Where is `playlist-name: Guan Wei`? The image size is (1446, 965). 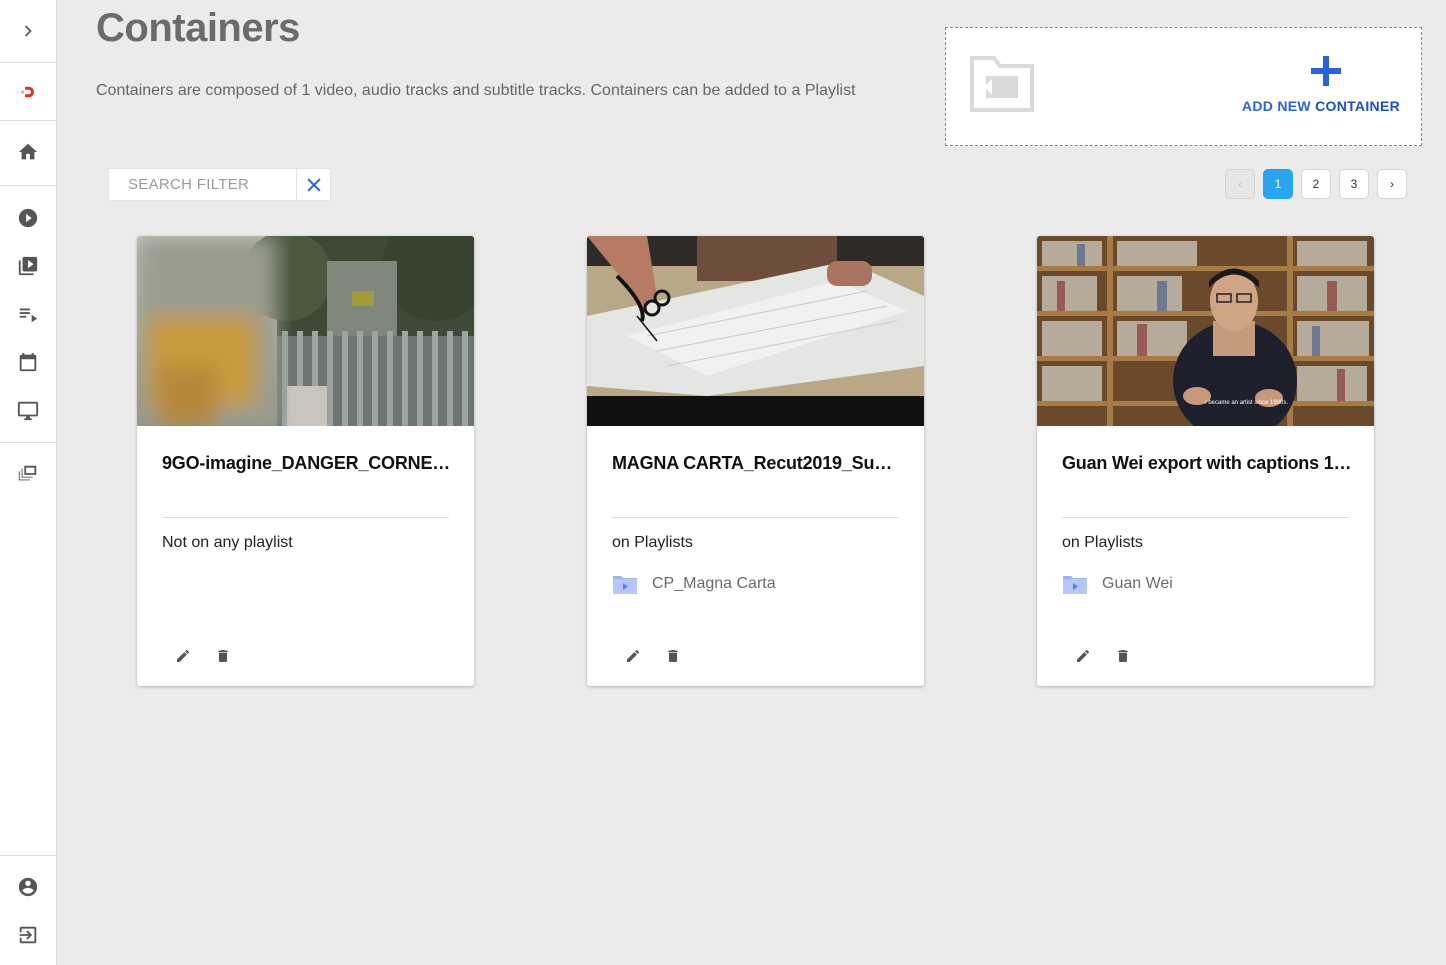
playlist-name: Guan Wei is located at coordinates (1137, 583).